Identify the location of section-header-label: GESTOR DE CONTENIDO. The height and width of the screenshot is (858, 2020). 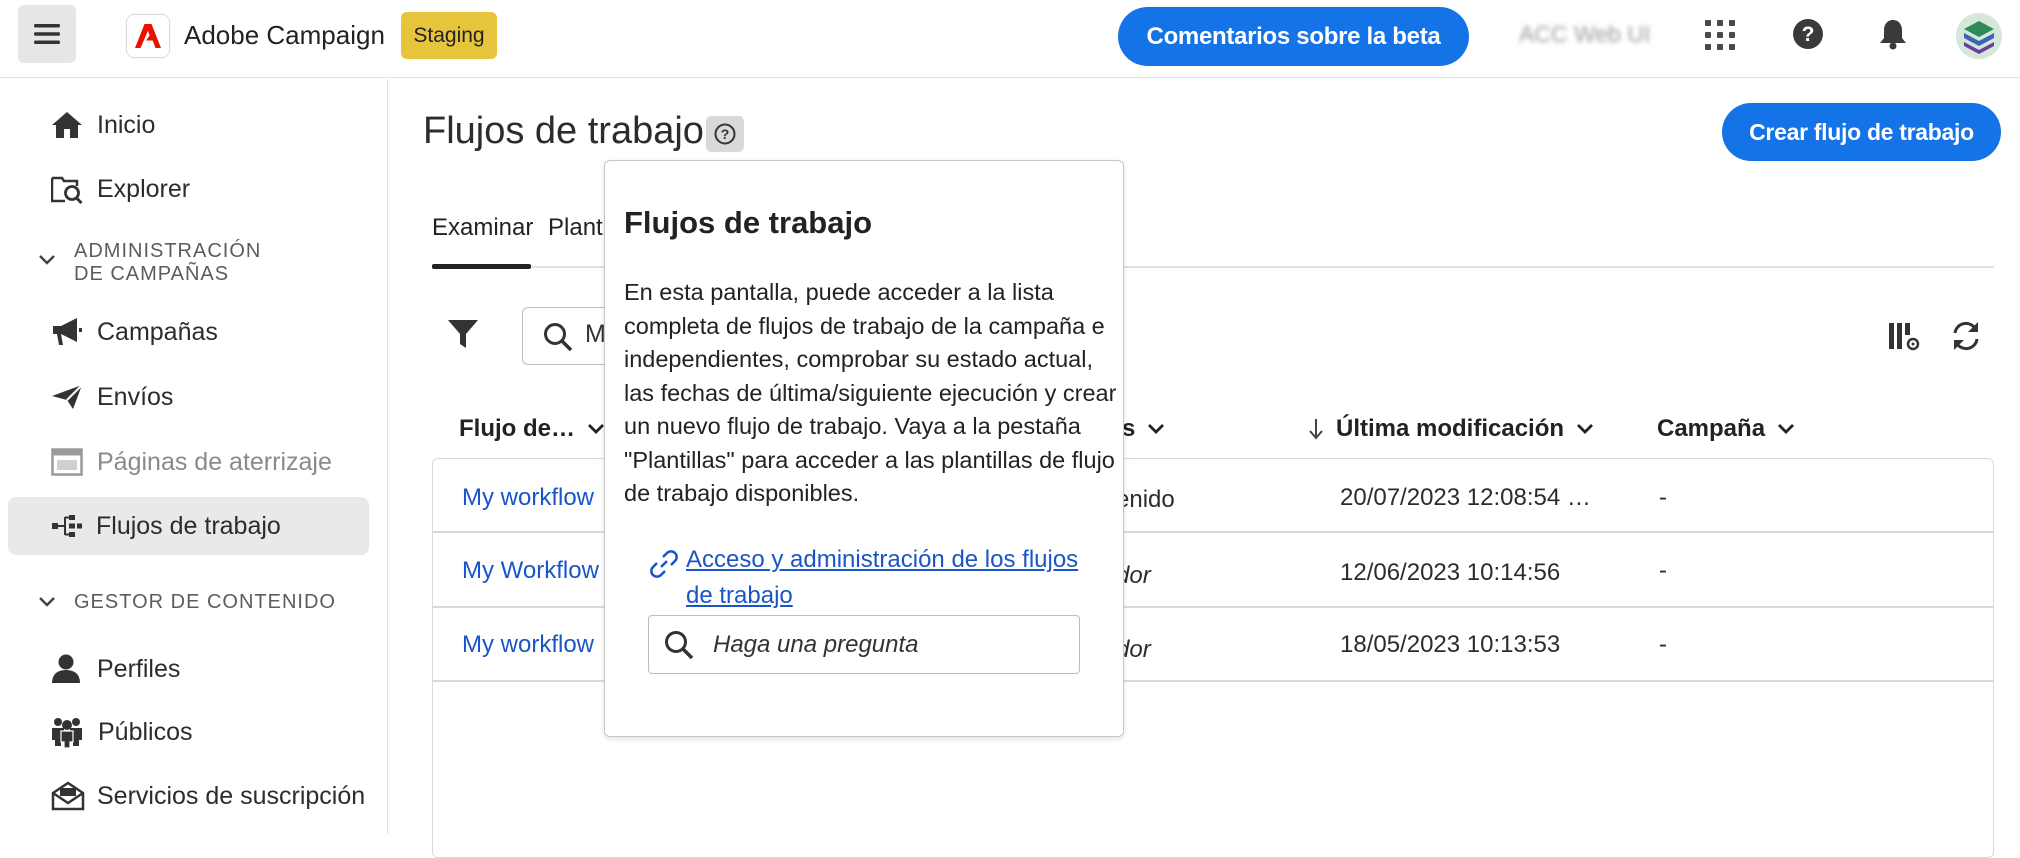
(205, 602).